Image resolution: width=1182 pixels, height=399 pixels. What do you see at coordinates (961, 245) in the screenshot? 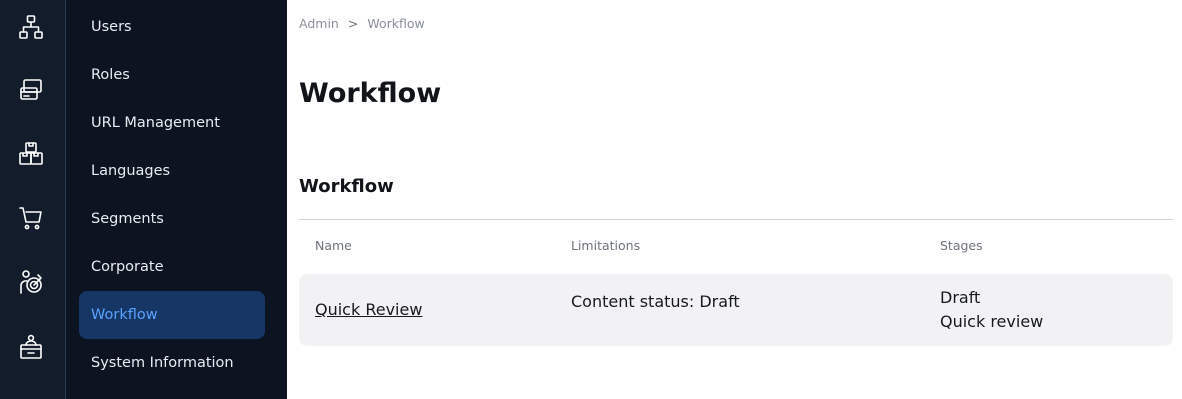
I see `column-header-stages: Stages` at bounding box center [961, 245].